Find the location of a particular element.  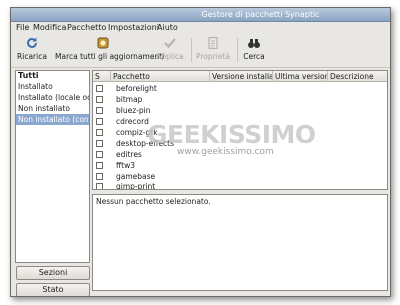

search-label: Cerca is located at coordinates (254, 56).